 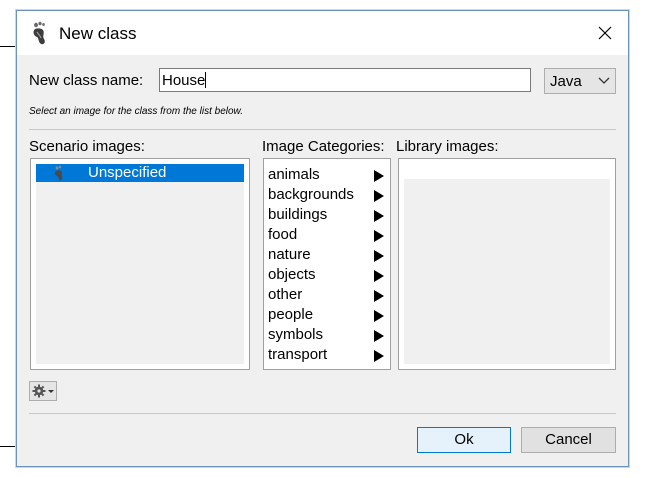 What do you see at coordinates (327, 175) in the screenshot?
I see `category-item-animals: animals` at bounding box center [327, 175].